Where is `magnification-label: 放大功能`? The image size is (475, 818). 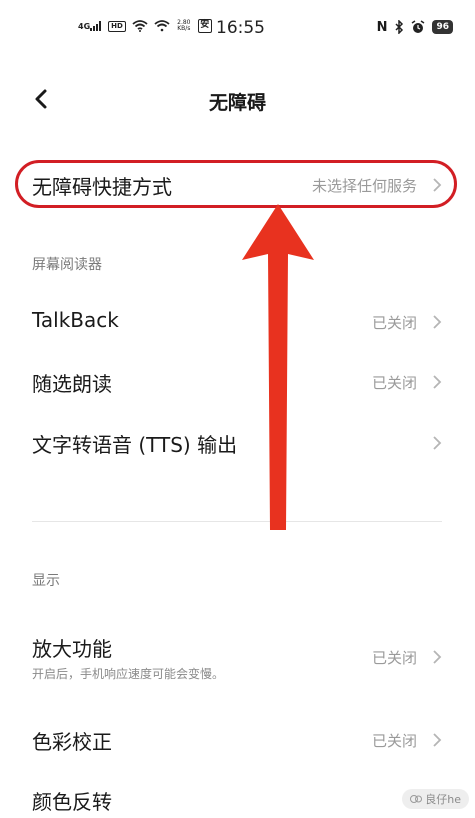 magnification-label: 放大功能 is located at coordinates (72, 649).